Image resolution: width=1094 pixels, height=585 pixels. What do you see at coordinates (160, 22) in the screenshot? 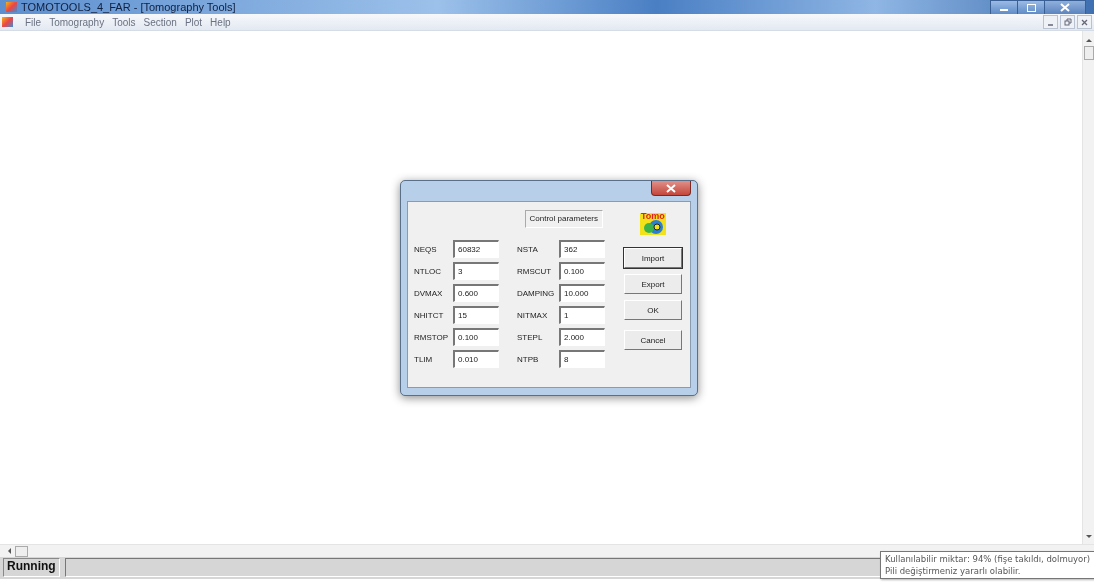
I see `menu-item: Section` at bounding box center [160, 22].